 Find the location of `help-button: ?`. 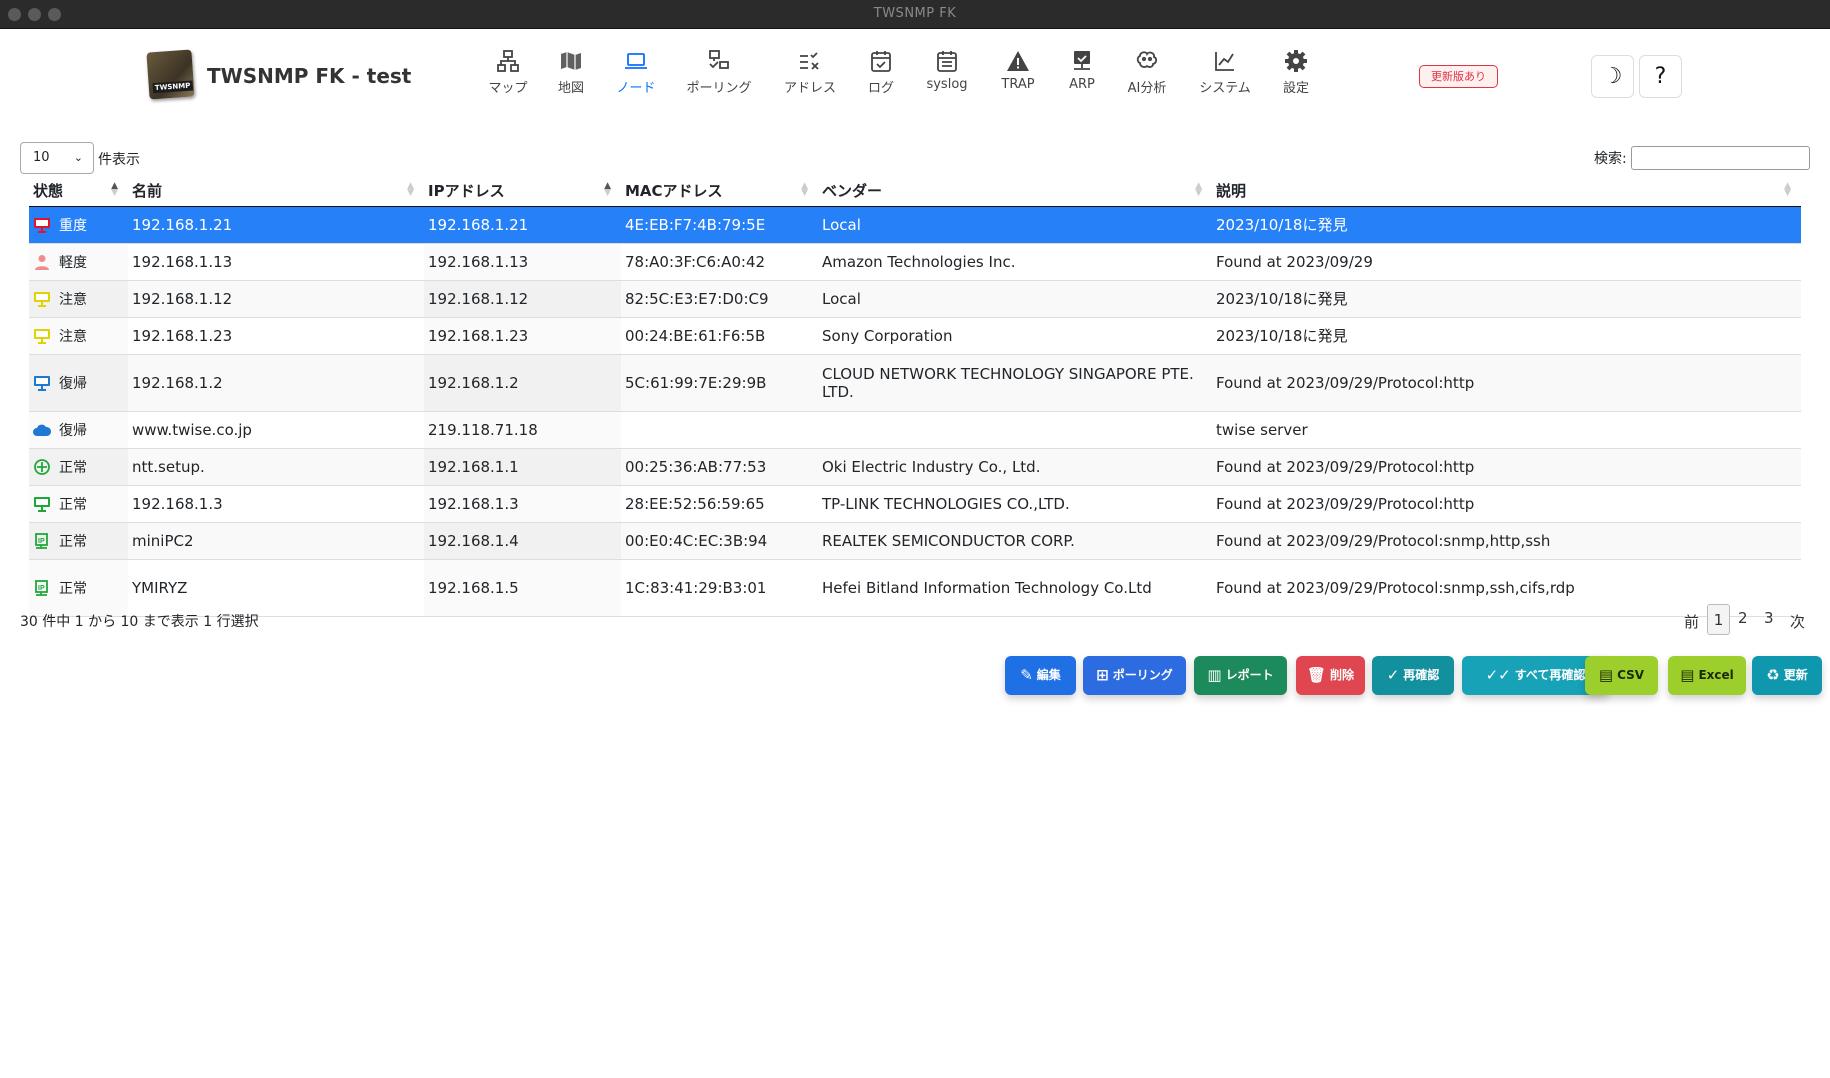

help-button: ? is located at coordinates (1660, 76).